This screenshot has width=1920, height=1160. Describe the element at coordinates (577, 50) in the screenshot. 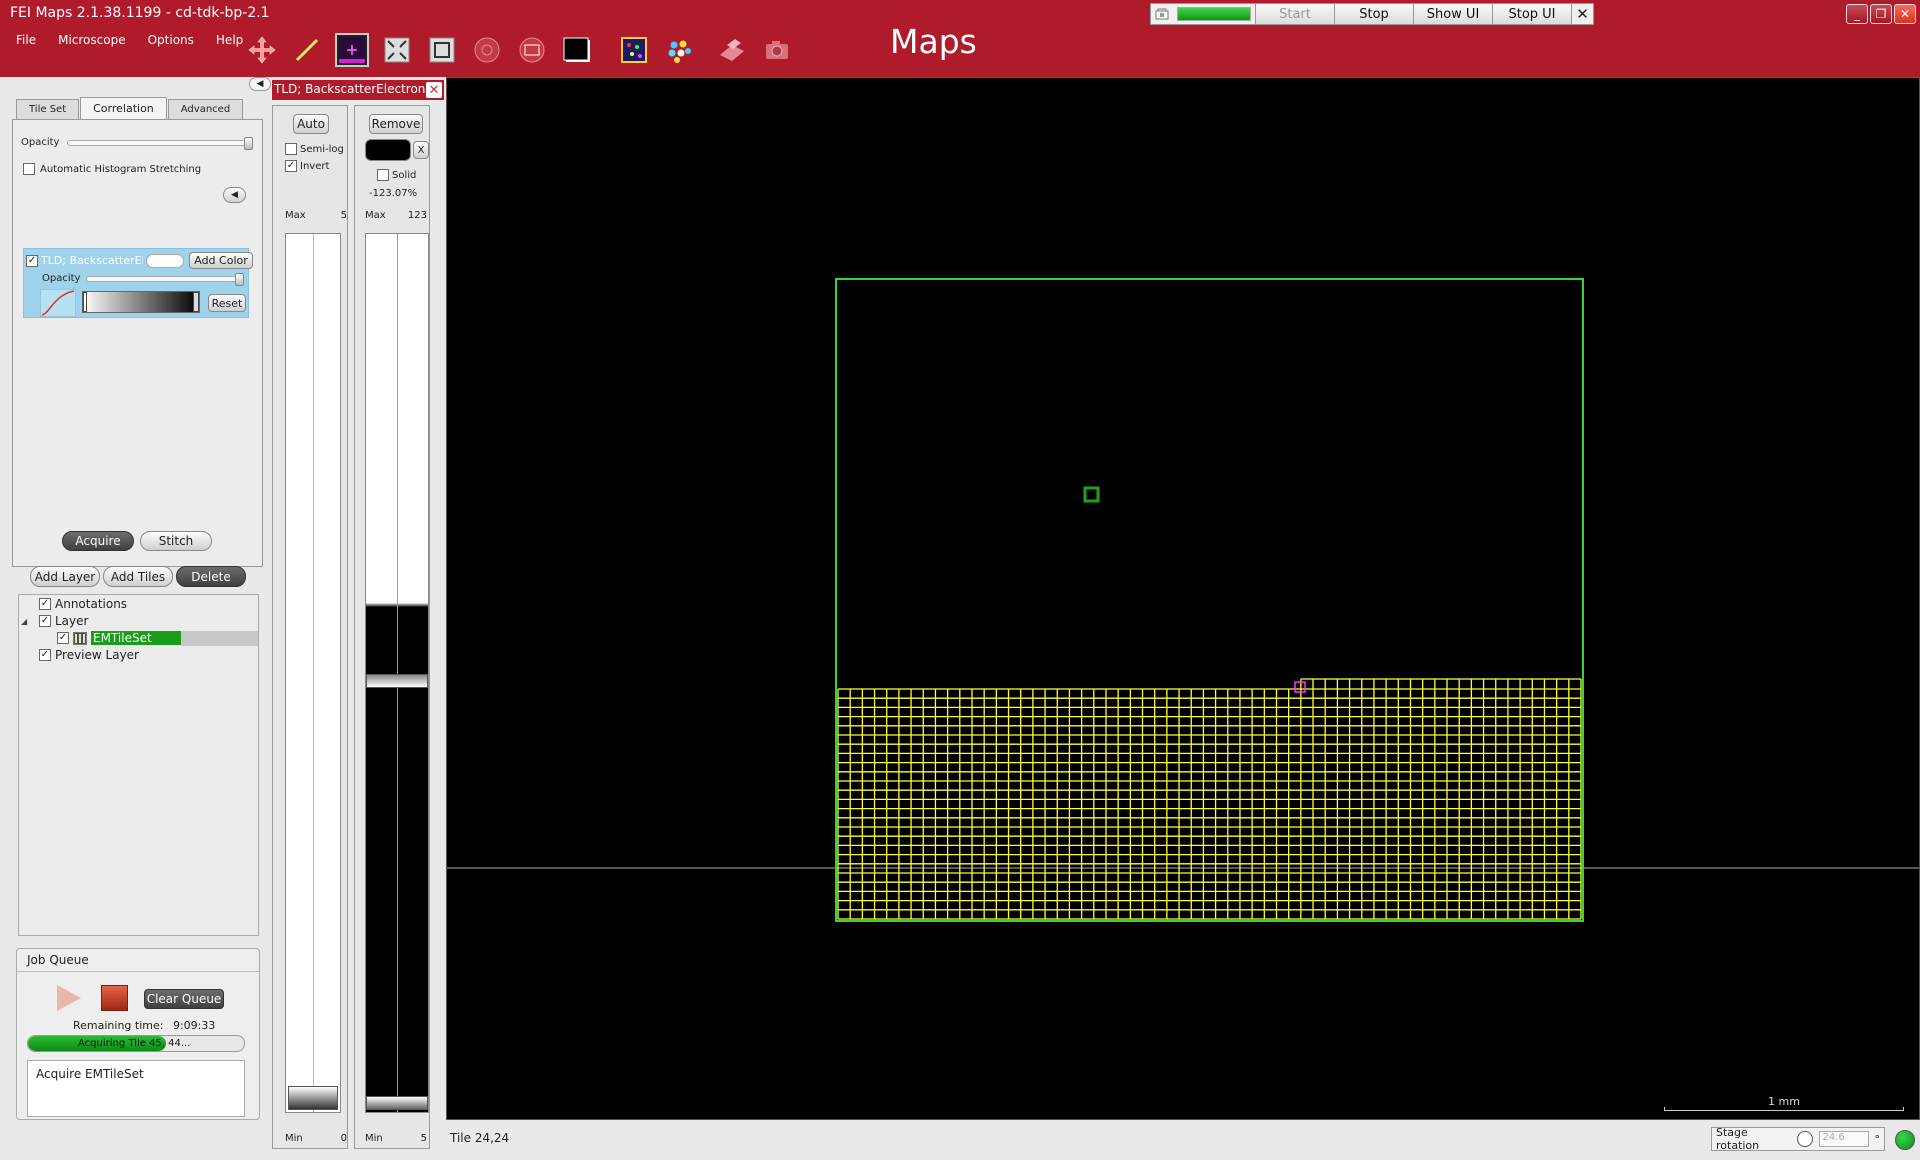

I see `snapshot-icon` at that location.